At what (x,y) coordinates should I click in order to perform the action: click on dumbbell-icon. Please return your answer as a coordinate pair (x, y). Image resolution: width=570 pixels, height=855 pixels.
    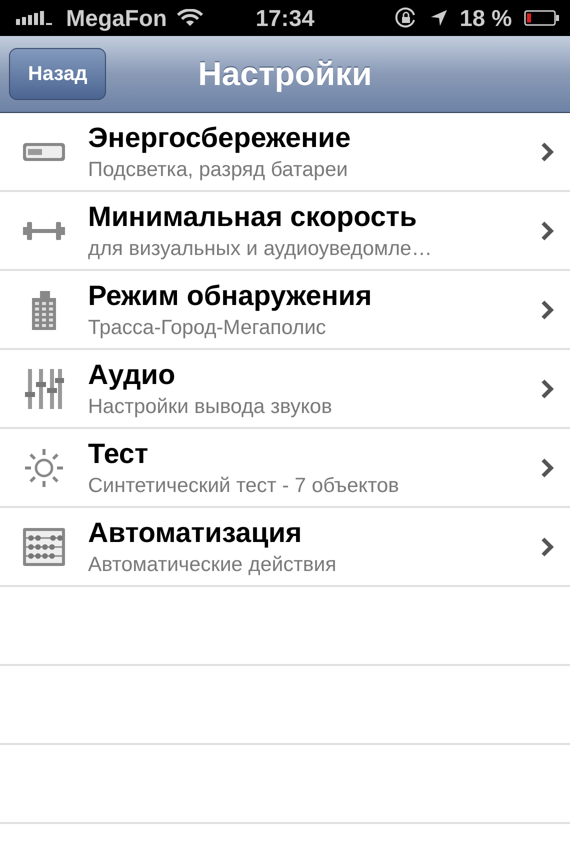
    Looking at the image, I should click on (44, 231).